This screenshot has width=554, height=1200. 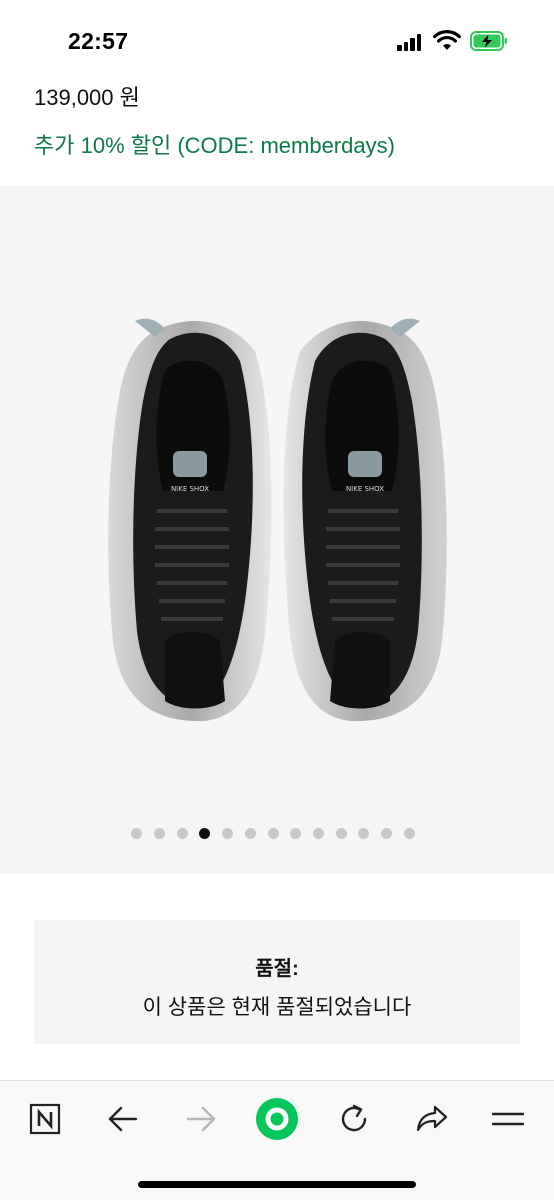 I want to click on back-arrow-icon, so click(x=123, y=1119).